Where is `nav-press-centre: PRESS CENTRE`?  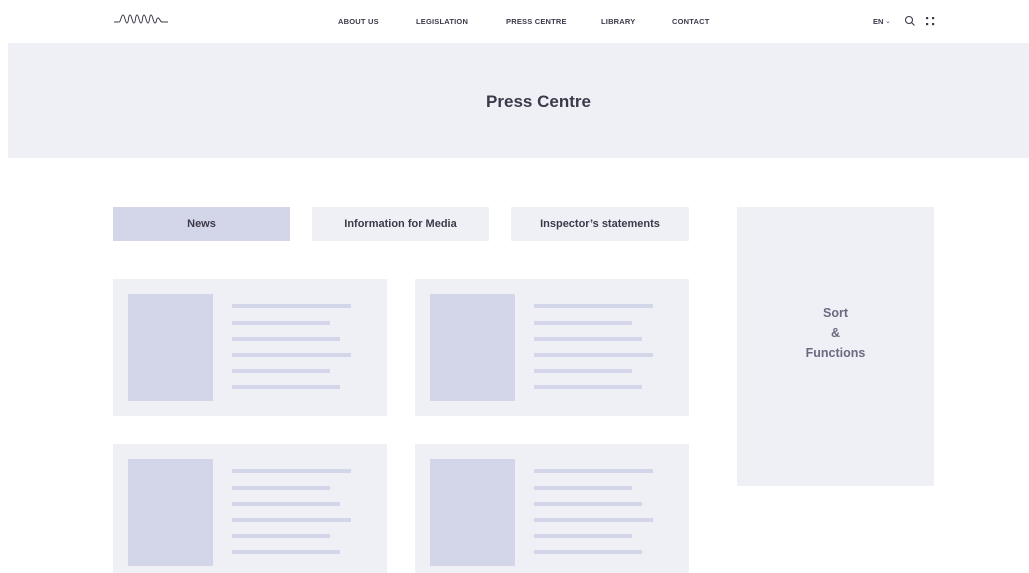
nav-press-centre: PRESS CENTRE is located at coordinates (536, 21).